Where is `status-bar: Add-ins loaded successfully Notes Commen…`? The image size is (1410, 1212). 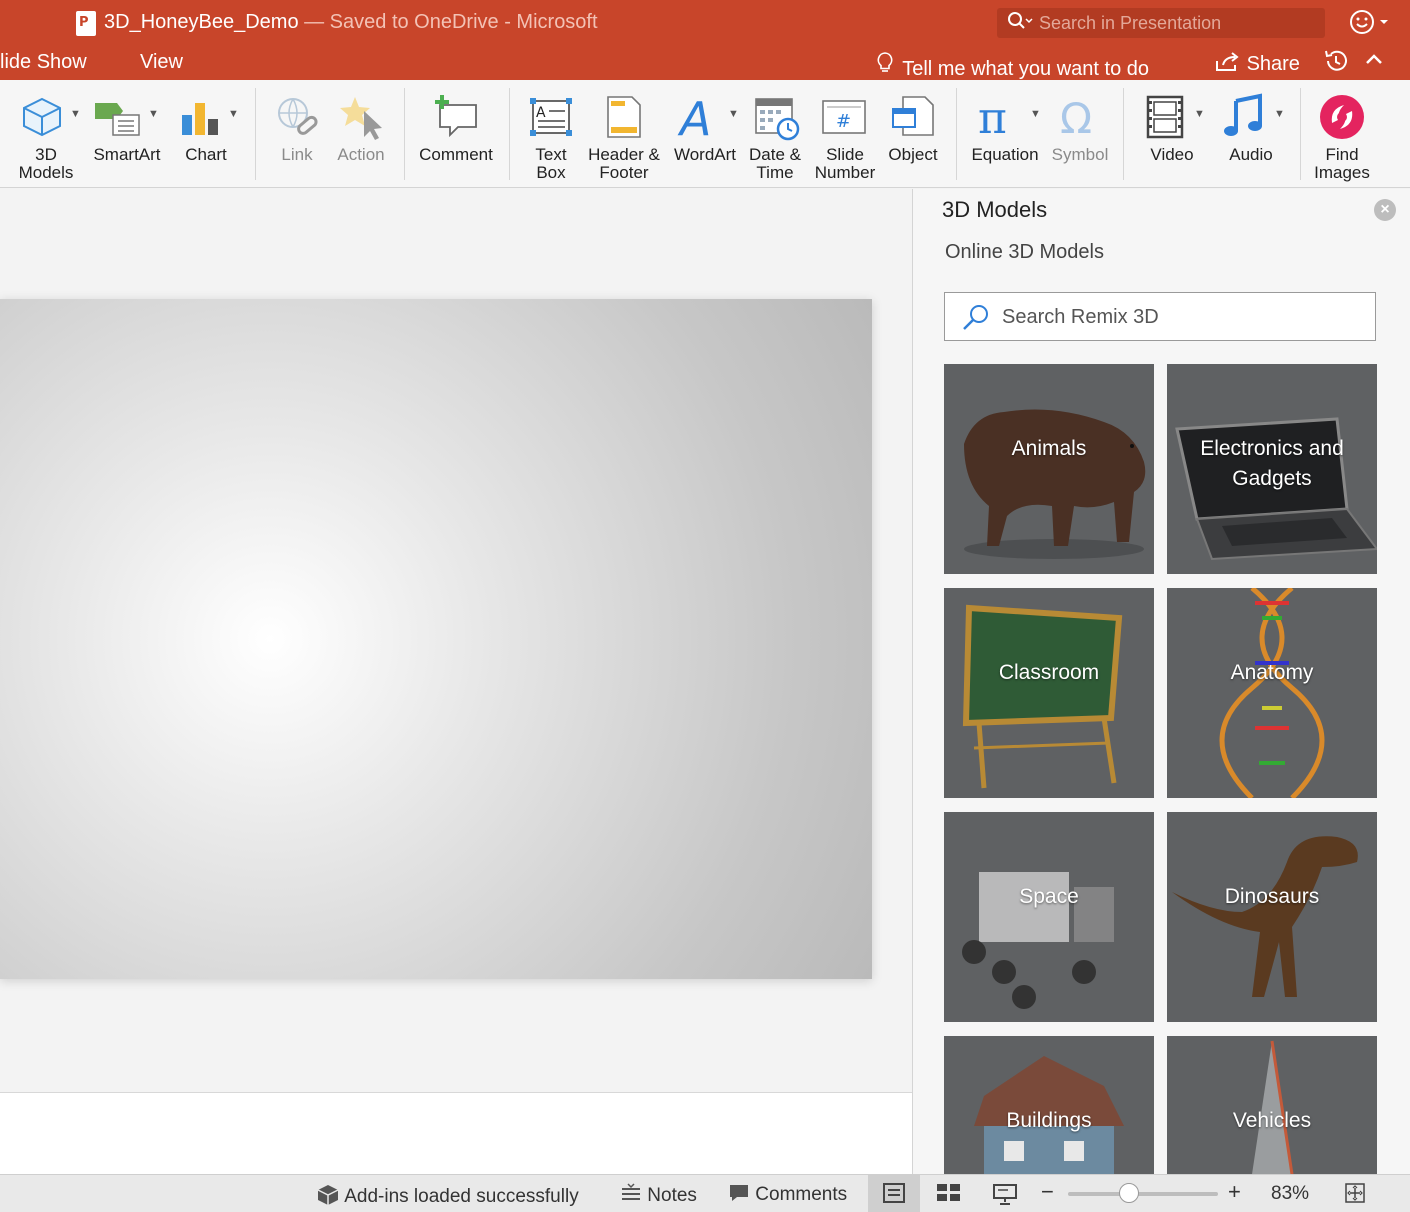 status-bar: Add-ins loaded successfully Notes Commen… is located at coordinates (705, 1193).